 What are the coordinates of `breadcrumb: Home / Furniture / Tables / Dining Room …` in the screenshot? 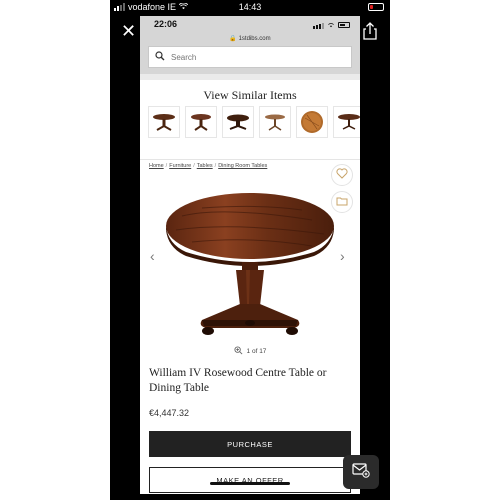 It's located at (208, 166).